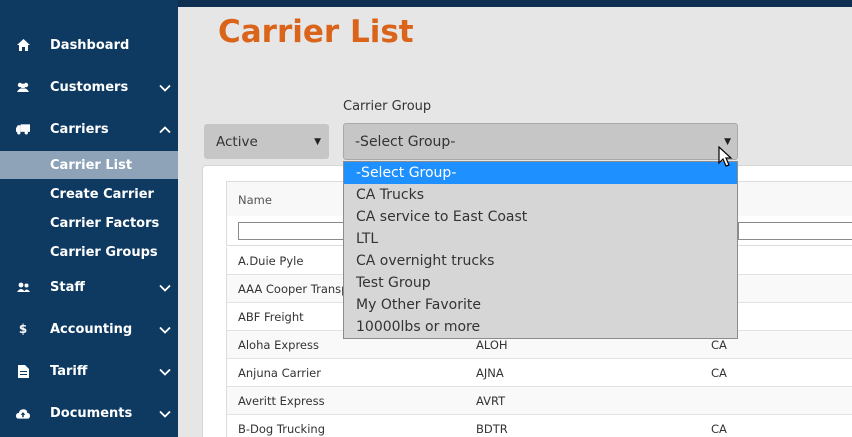  What do you see at coordinates (317, 142) in the screenshot?
I see `caret-down-icon: ▼` at bounding box center [317, 142].